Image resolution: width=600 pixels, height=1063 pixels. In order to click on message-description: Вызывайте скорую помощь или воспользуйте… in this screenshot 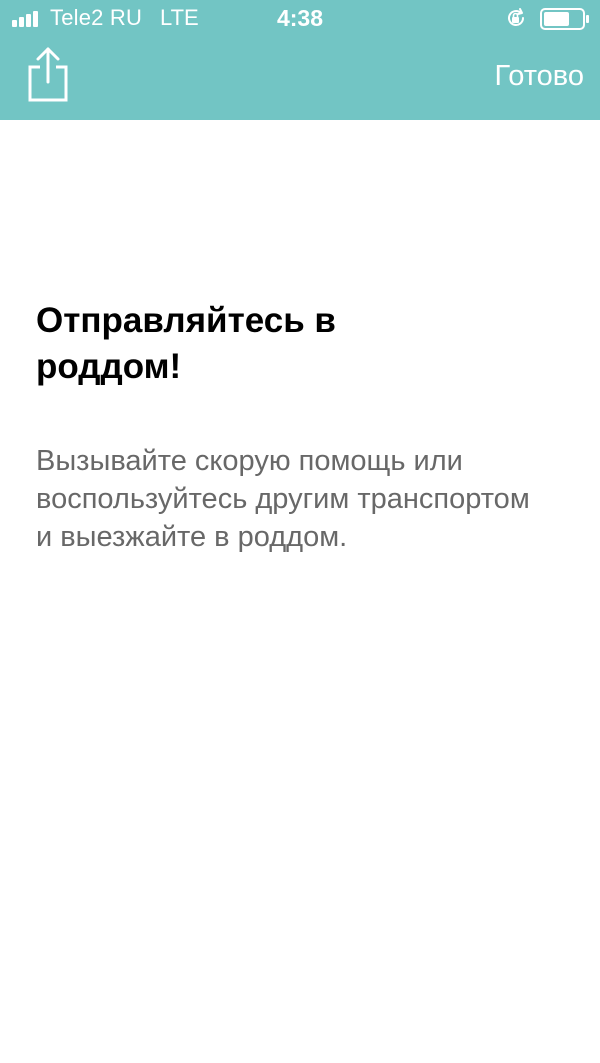, I will do `click(283, 499)`.